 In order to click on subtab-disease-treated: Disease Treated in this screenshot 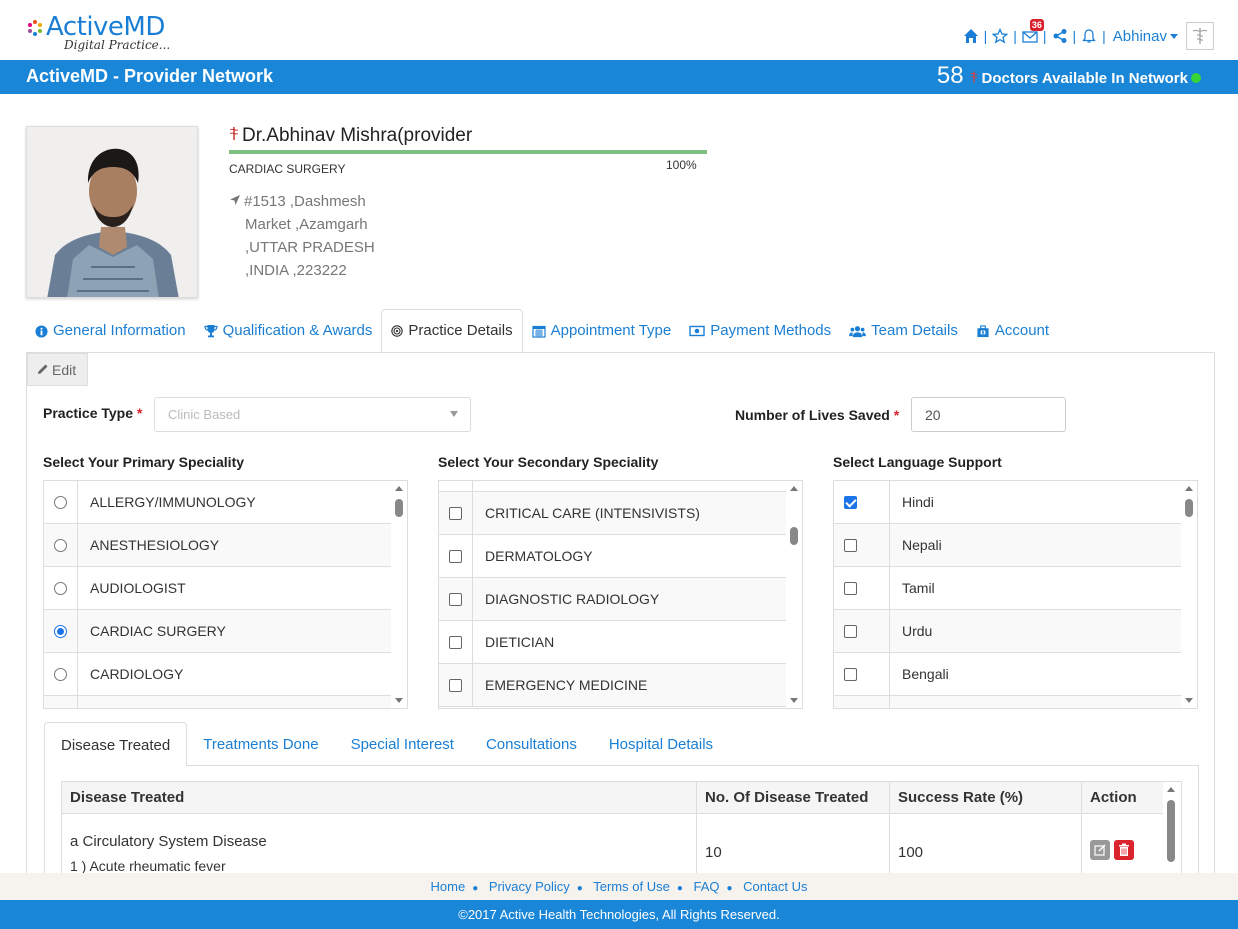, I will do `click(116, 744)`.